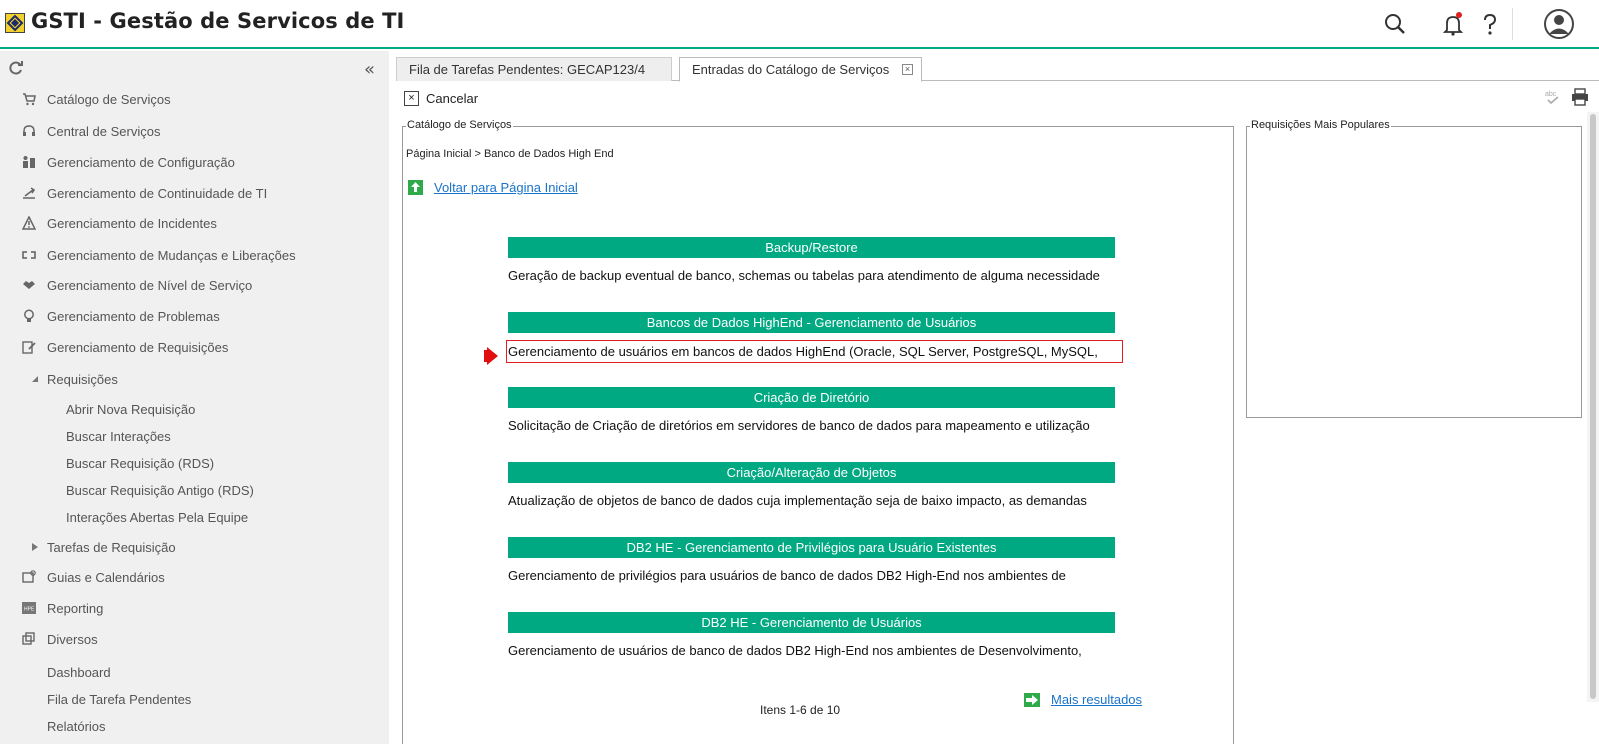  I want to click on sidebar-item-label: Relatórios, so click(76, 726).